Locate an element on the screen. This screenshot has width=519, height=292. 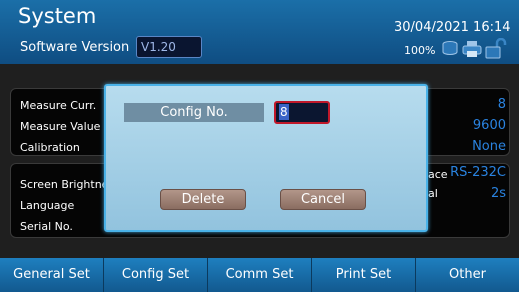
serial-no-label: Serial No. is located at coordinates (46, 226).